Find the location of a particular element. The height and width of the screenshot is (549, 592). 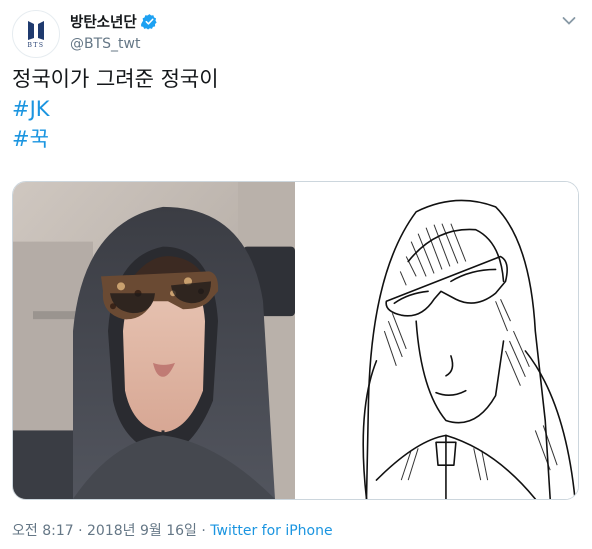

tweet-body: 정국이가 그려준 정국이 #JK #꾹 is located at coordinates (115, 109).